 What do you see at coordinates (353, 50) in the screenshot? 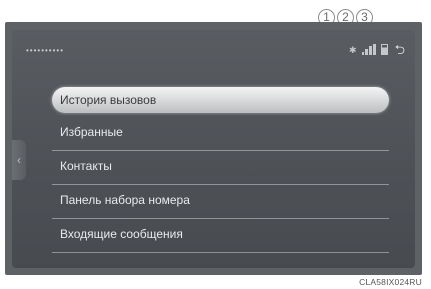
I see `bluetooth-icon: ✱` at bounding box center [353, 50].